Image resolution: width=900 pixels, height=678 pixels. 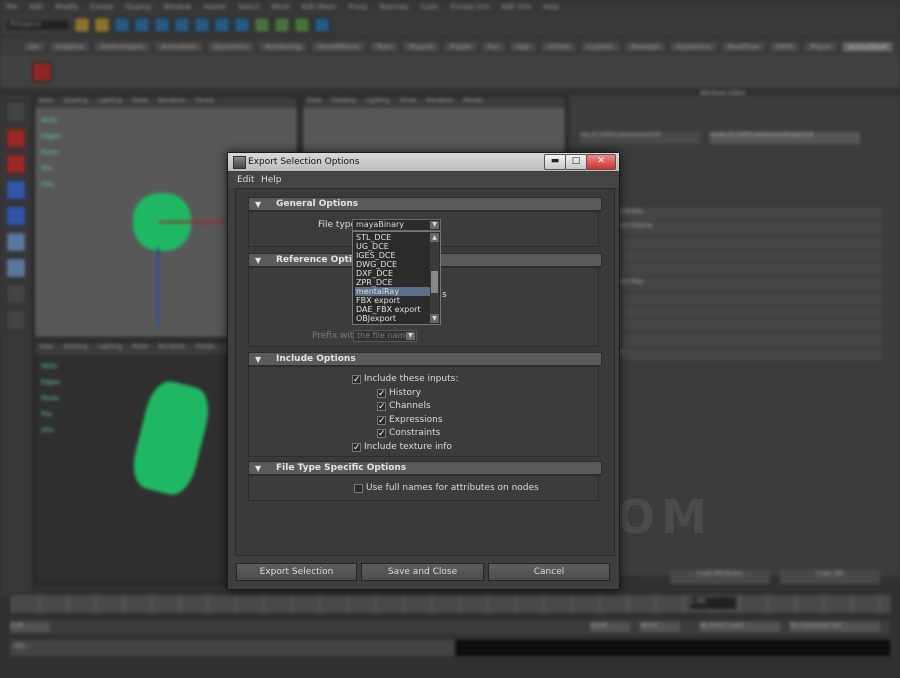 I want to click on listbox-scrollbar: ▲ ▼, so click(x=434, y=278).